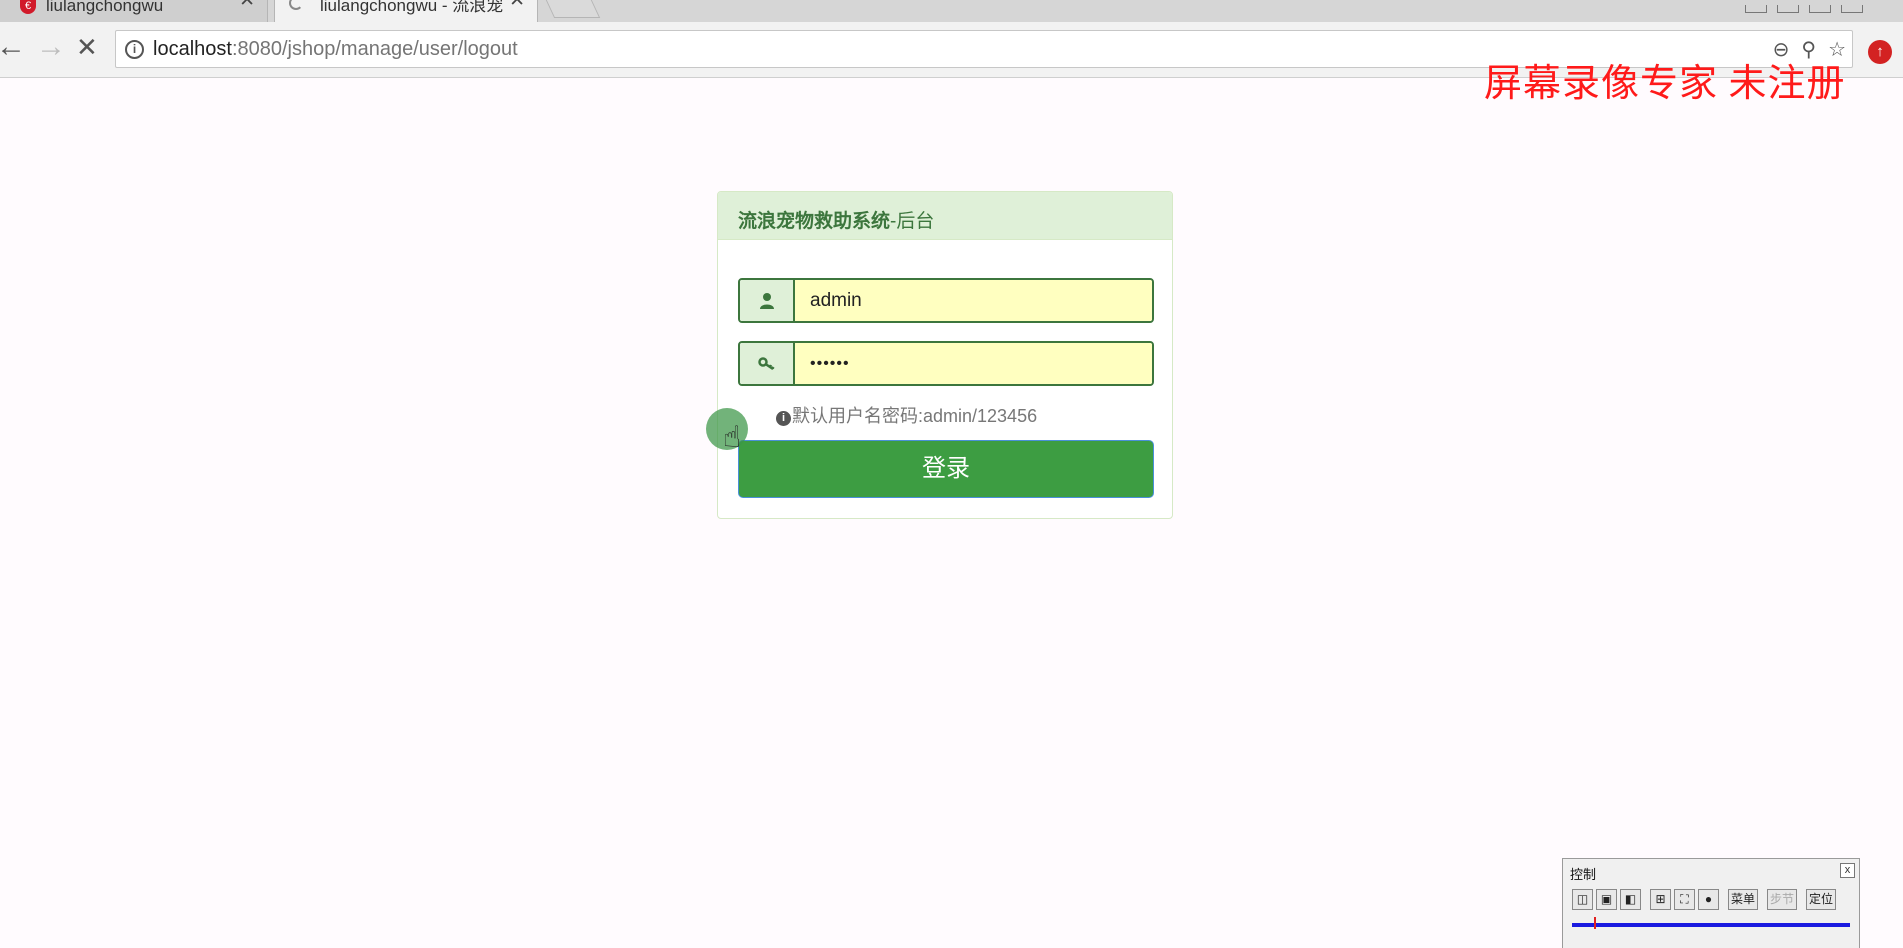  Describe the element at coordinates (573, 9) in the screenshot. I see `new-tab-button` at that location.